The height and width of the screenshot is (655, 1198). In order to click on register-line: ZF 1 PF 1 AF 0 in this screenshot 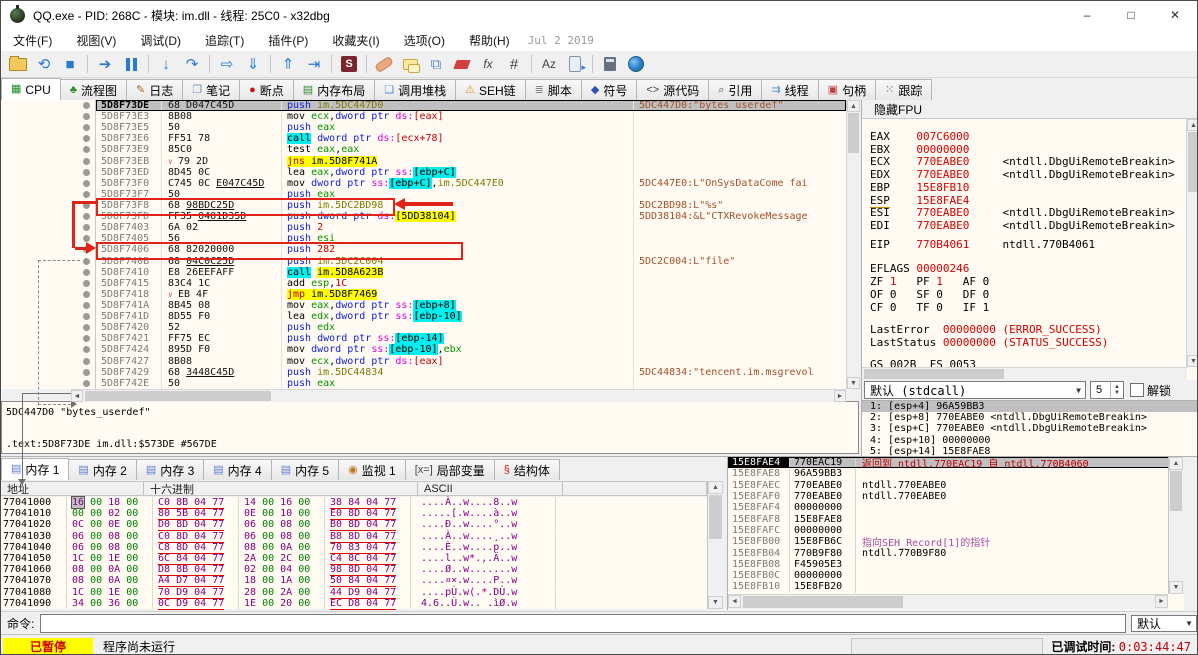, I will do `click(929, 281)`.